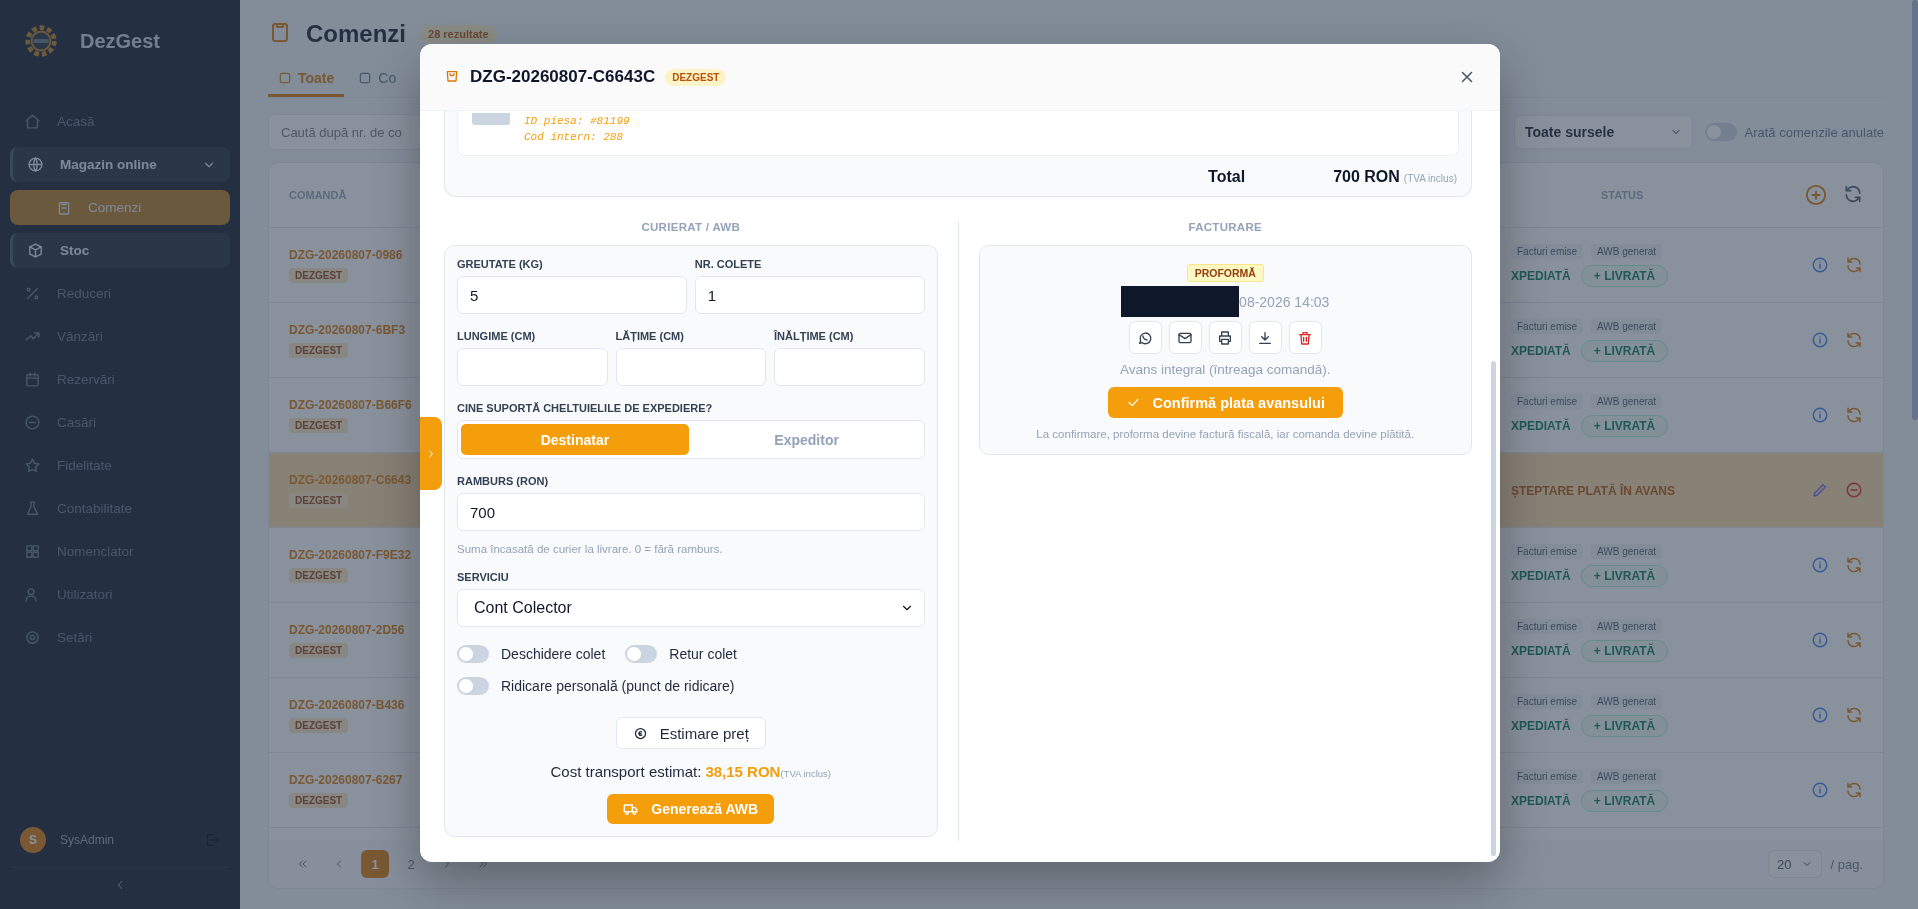 The width and height of the screenshot is (1918, 909). Describe the element at coordinates (1185, 337) in the screenshot. I see `email-button` at that location.